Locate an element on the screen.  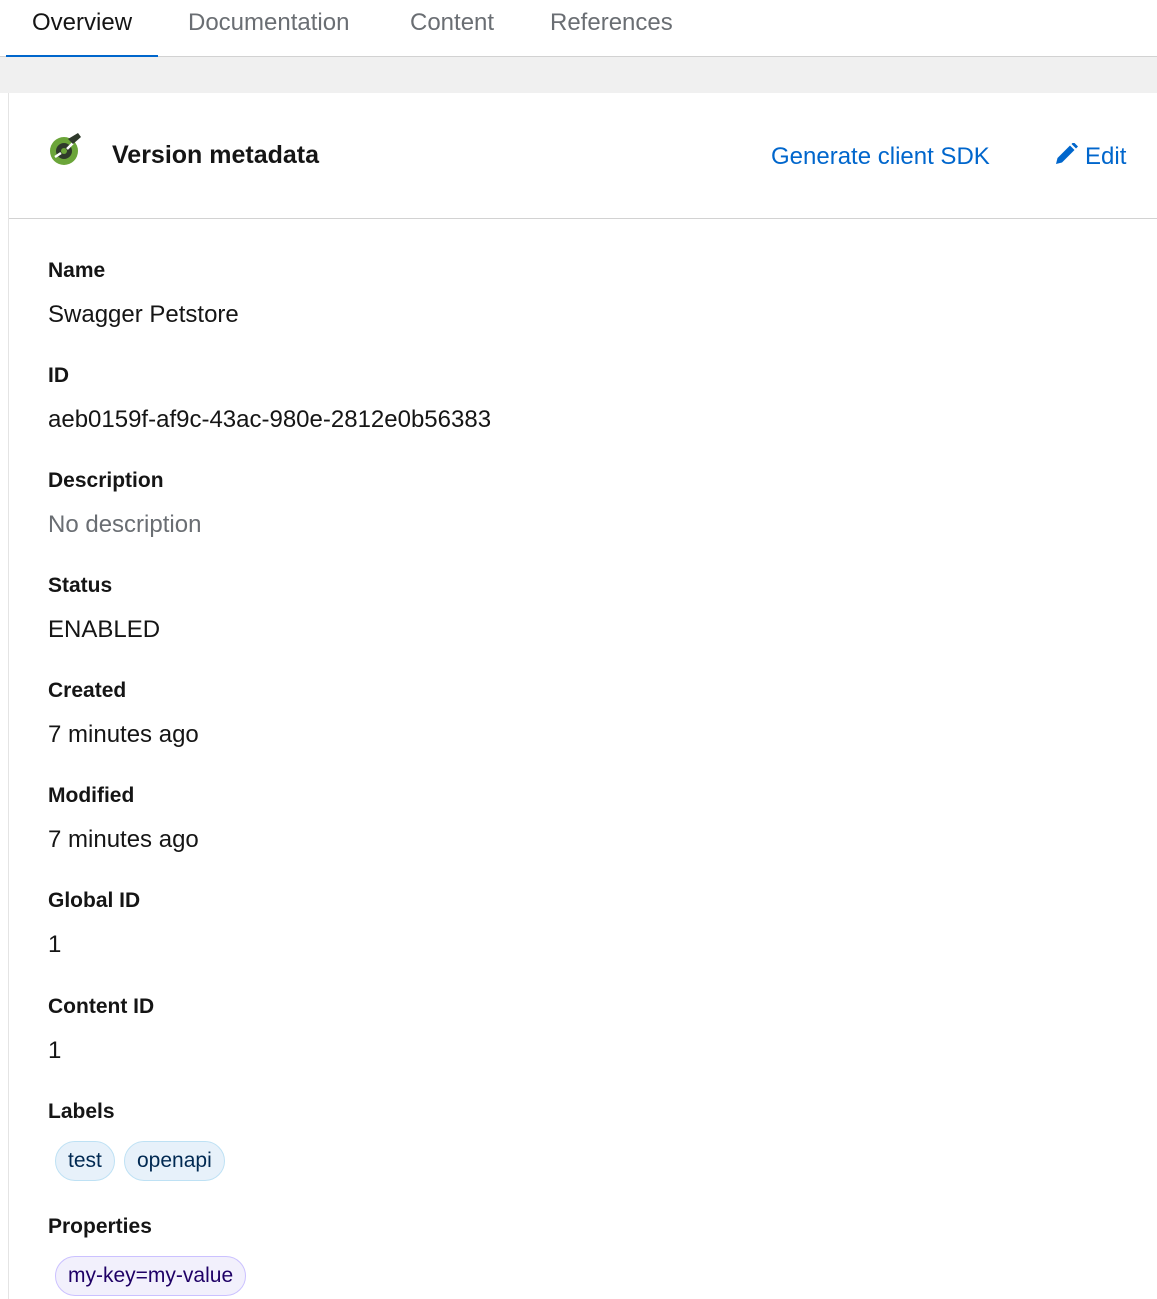
edit-button: Edit is located at coordinates (1090, 156).